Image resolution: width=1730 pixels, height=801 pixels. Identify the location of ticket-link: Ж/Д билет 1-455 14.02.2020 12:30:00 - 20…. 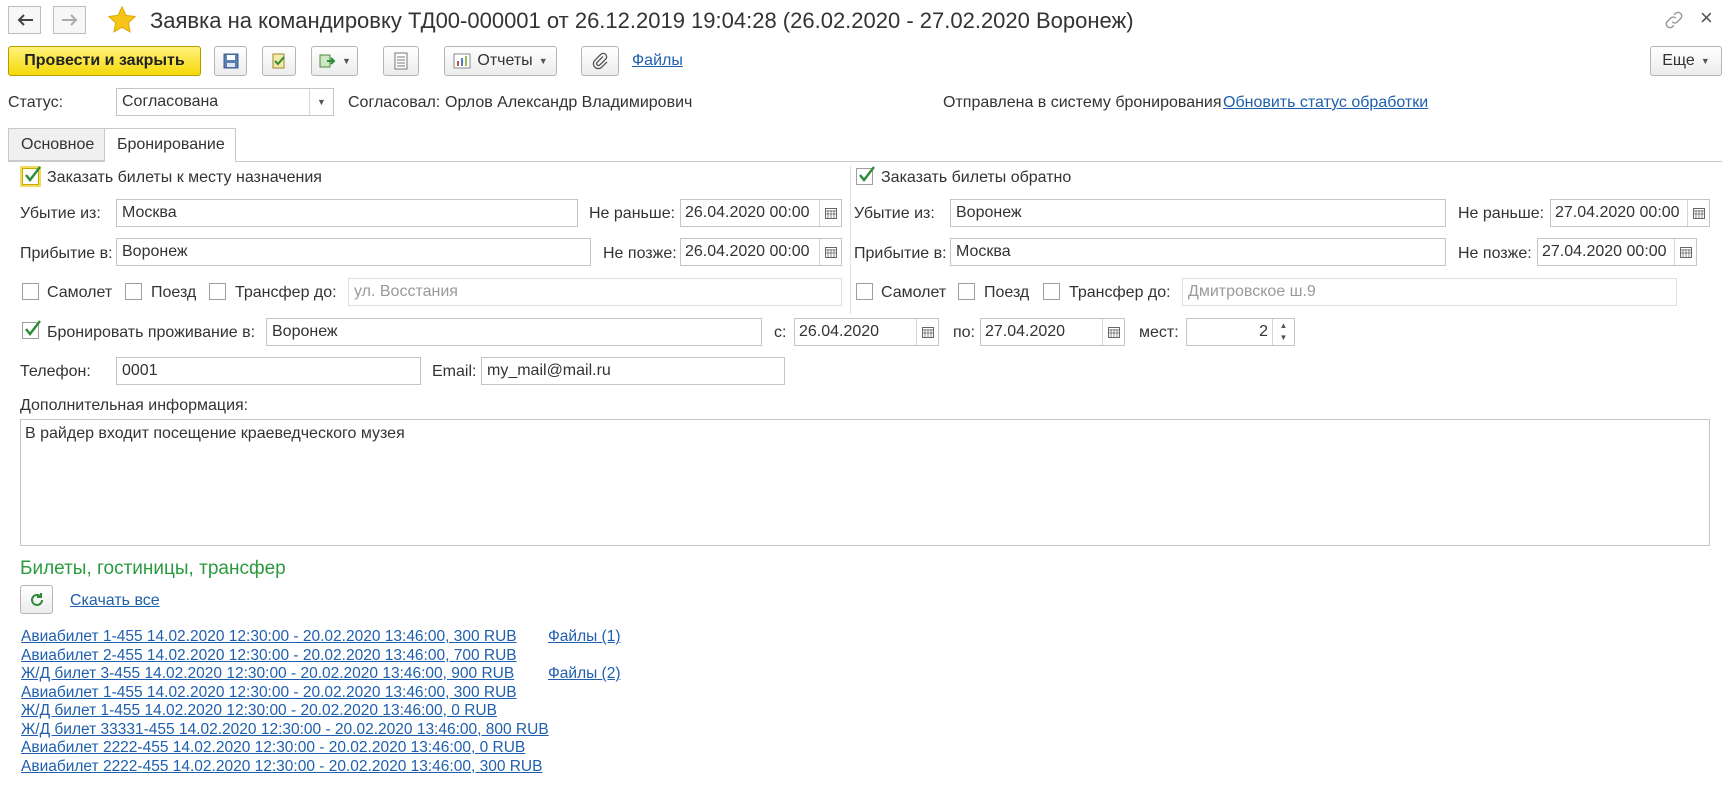
(259, 711).